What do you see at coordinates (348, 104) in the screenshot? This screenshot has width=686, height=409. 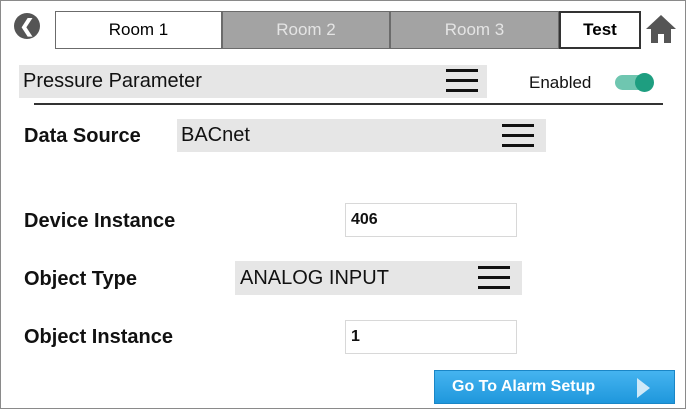 I see `divider` at bounding box center [348, 104].